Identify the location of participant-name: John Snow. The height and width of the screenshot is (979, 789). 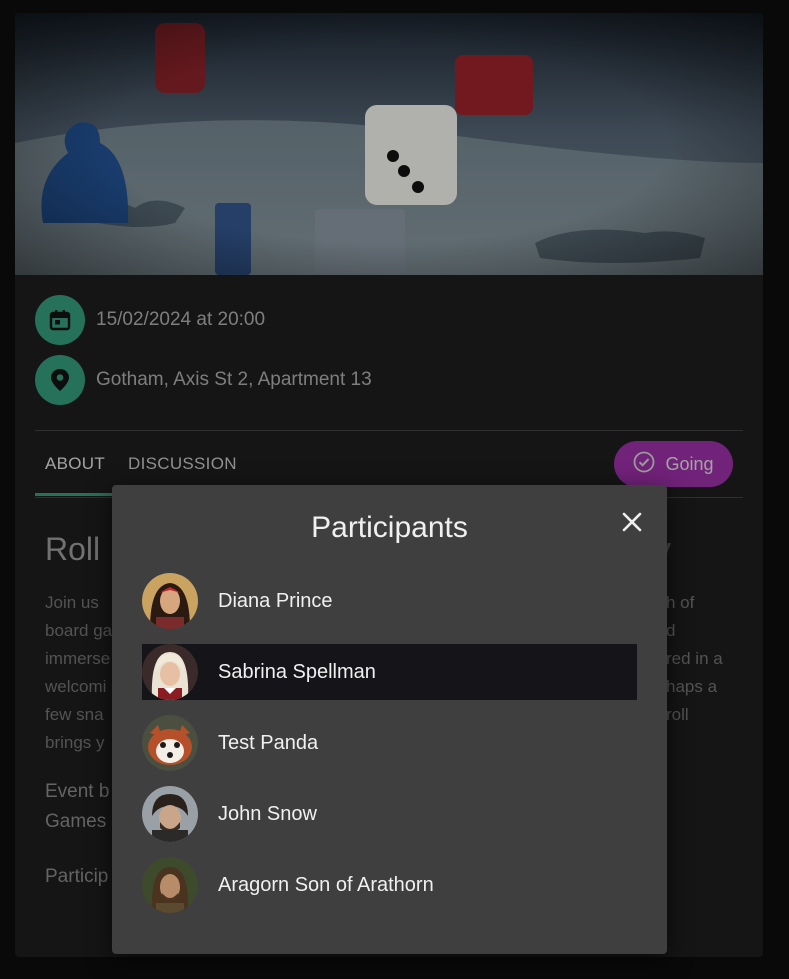
(267, 813).